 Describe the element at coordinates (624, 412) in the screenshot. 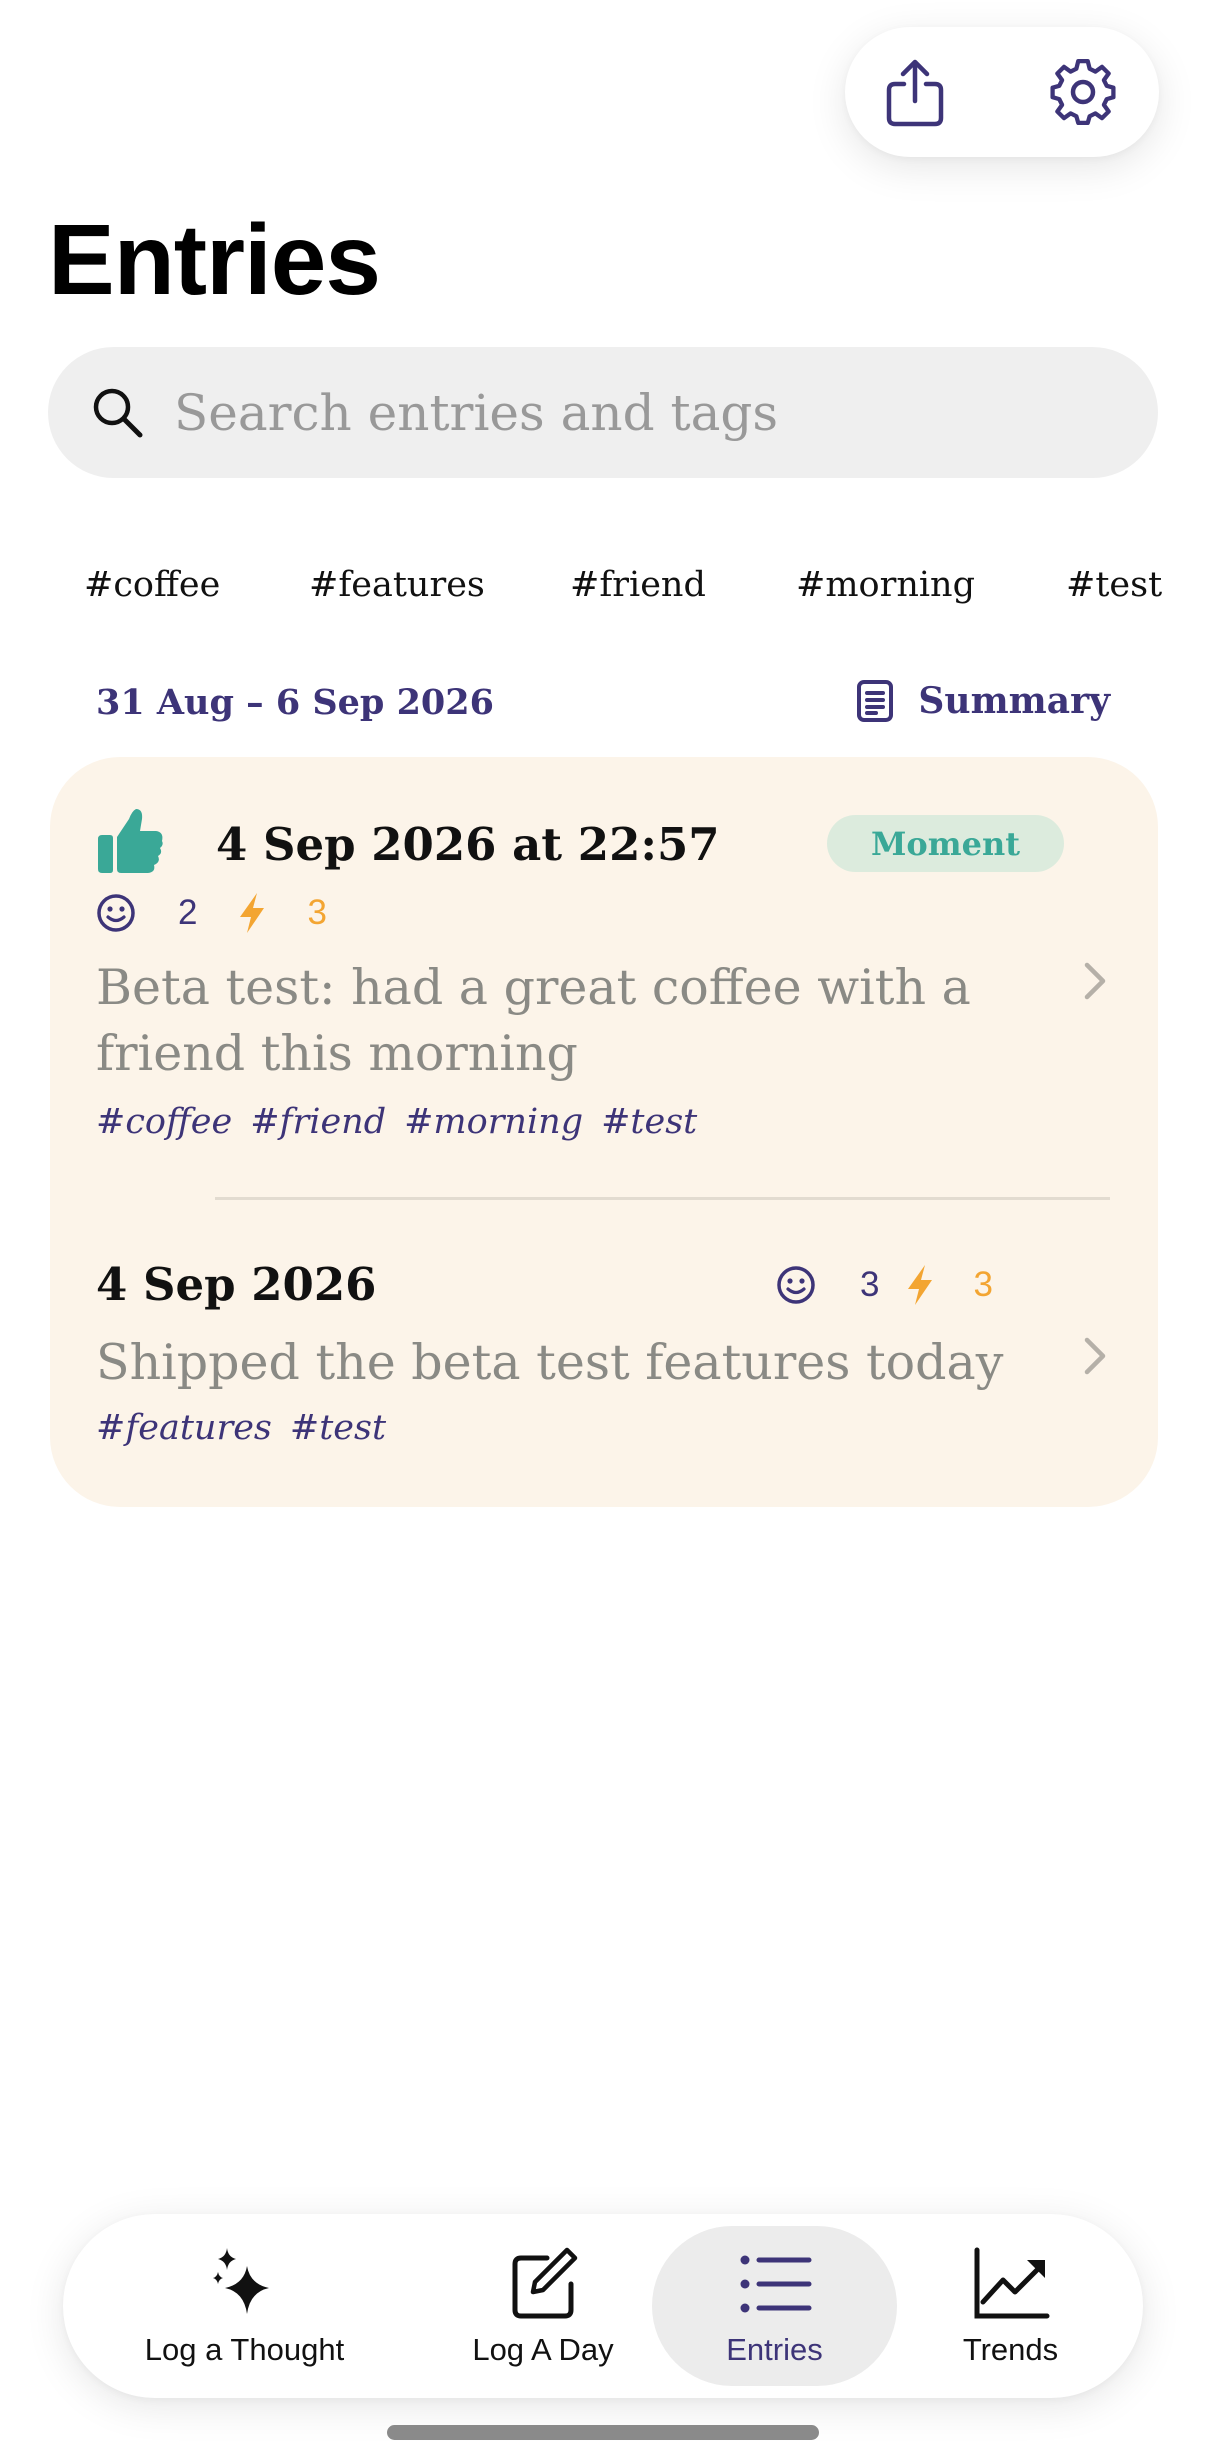

I see `search-input` at that location.